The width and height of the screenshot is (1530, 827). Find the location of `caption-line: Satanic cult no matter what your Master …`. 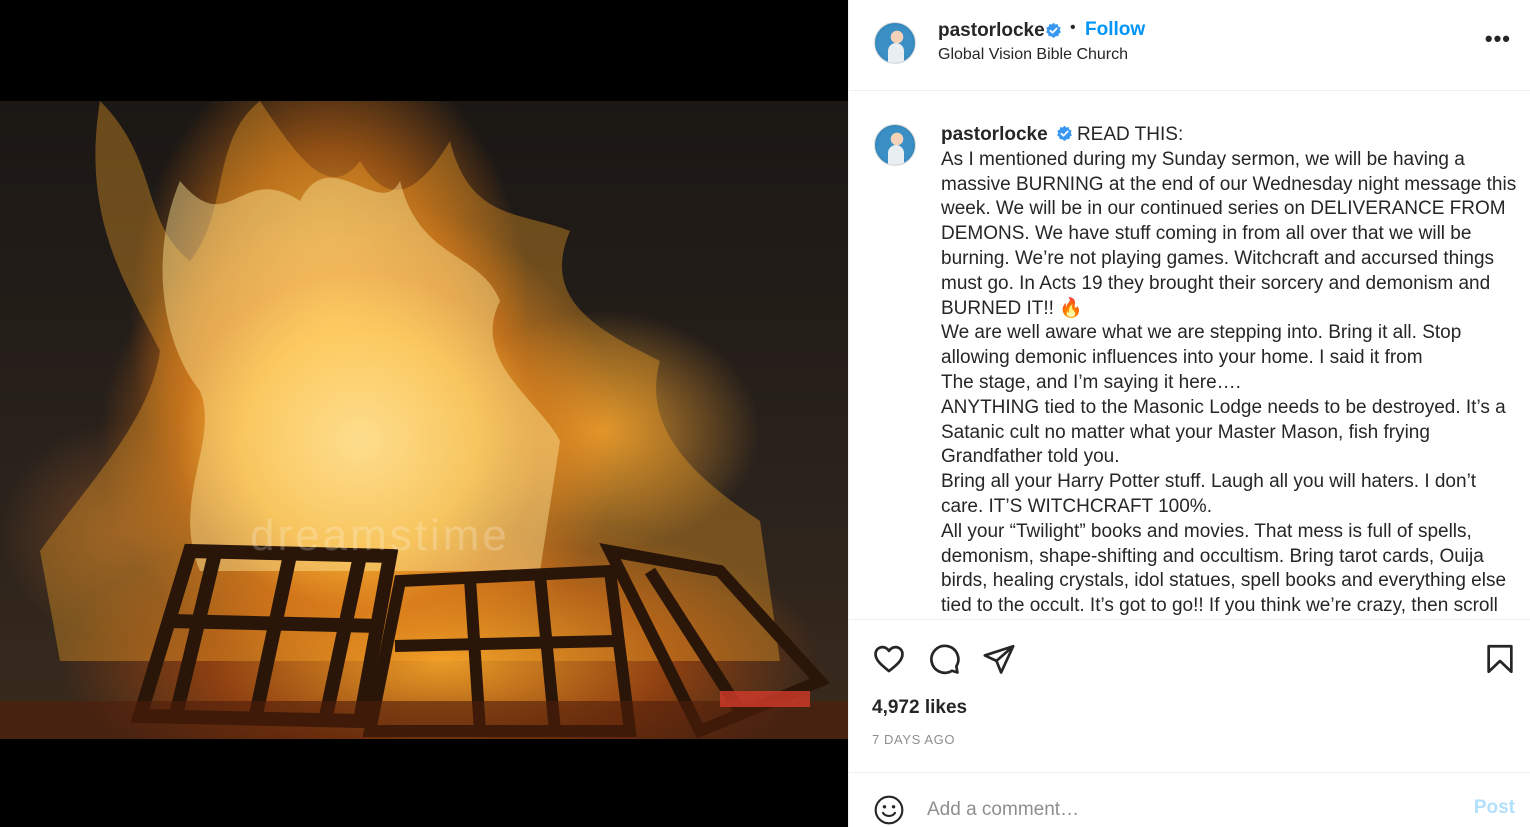

caption-line: Satanic cult no matter what your Master … is located at coordinates (1185, 432).